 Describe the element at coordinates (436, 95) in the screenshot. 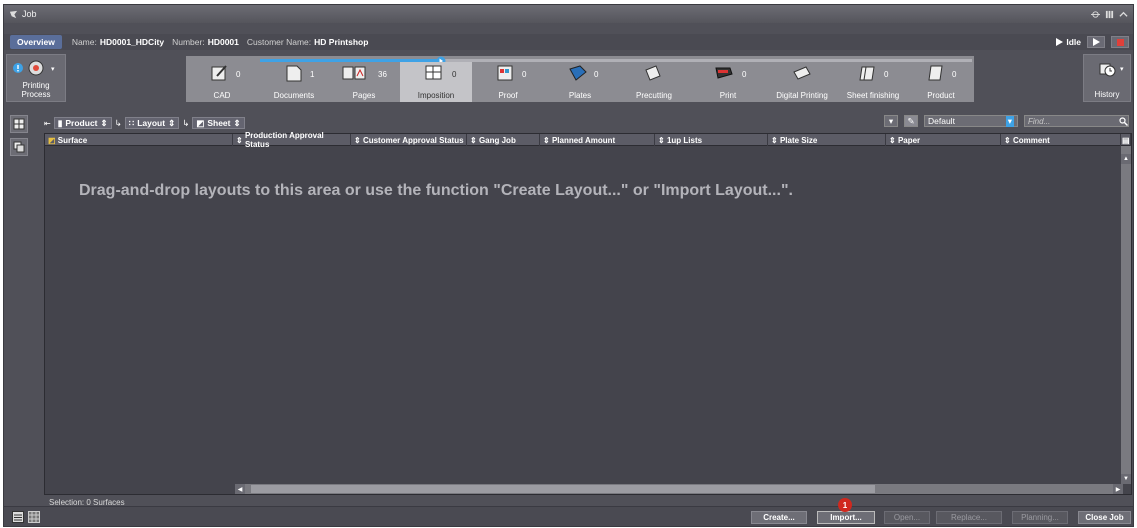

I see `step-label: Imposition` at that location.